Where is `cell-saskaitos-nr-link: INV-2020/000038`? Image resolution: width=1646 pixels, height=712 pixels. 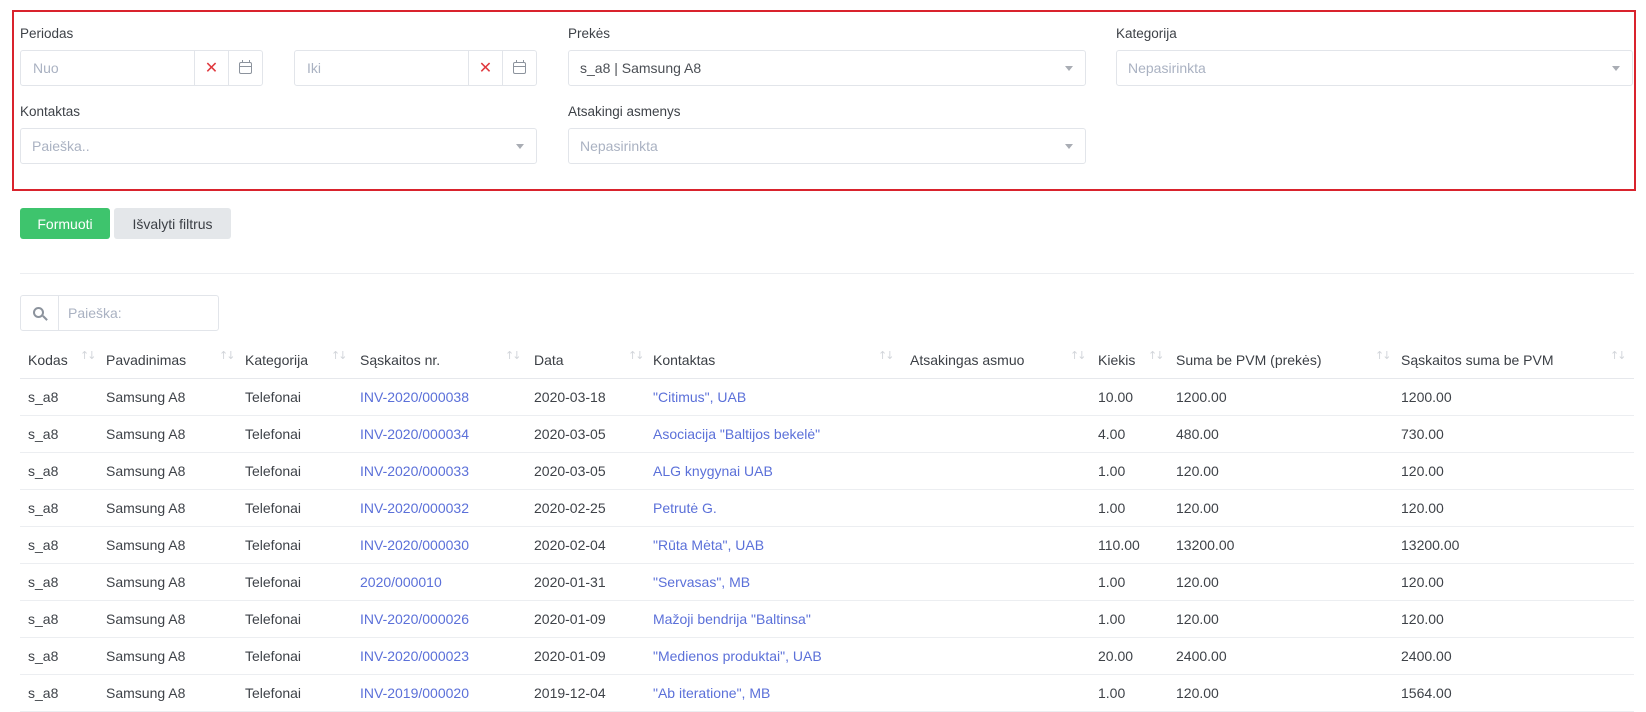
cell-saskaitos-nr-link: INV-2020/000038 is located at coordinates (414, 397).